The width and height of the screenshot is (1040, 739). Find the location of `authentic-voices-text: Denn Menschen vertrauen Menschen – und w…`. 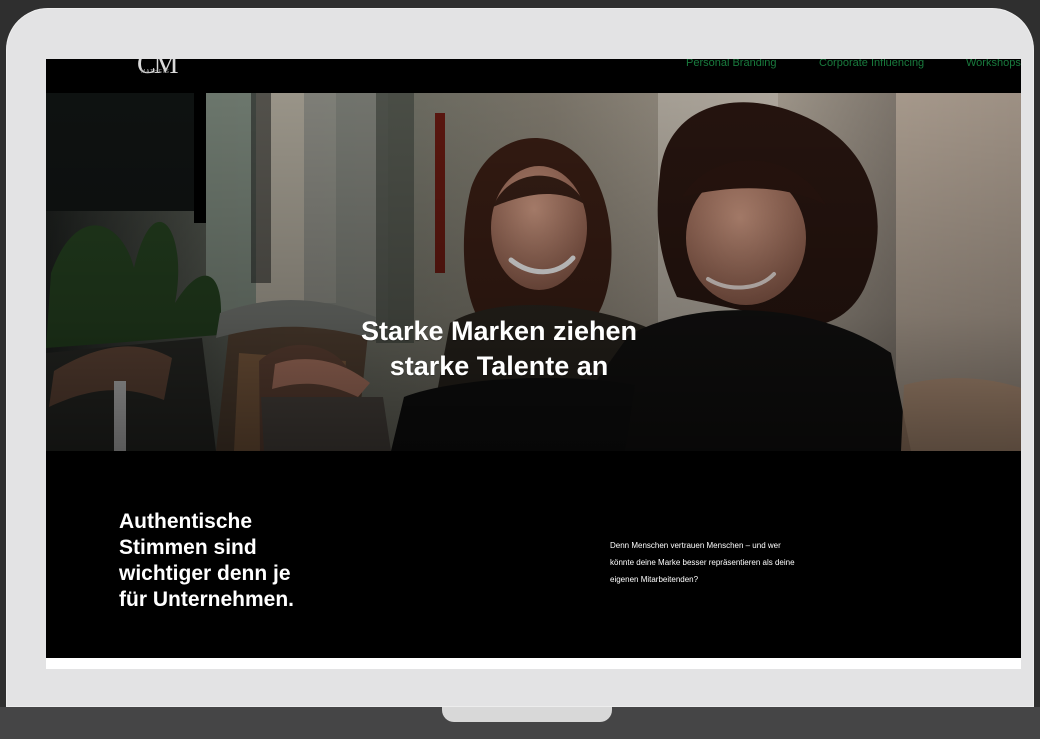

authentic-voices-text: Denn Menschen vertrauen Menschen – und w… is located at coordinates (702, 562).